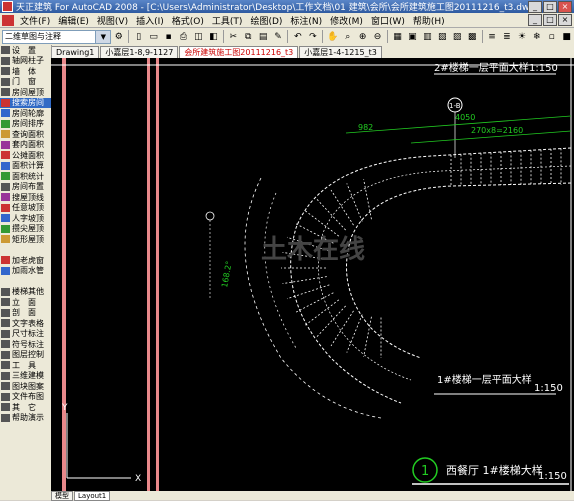 The height and width of the screenshot is (501, 574). Describe the element at coordinates (25, 197) in the screenshot. I see `sidebar-item: 搜屋顶线` at that location.